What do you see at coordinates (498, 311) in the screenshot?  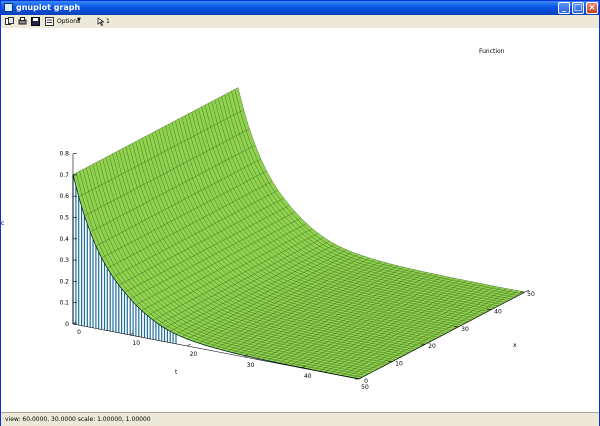 I see `x-tick-label: 40` at bounding box center [498, 311].